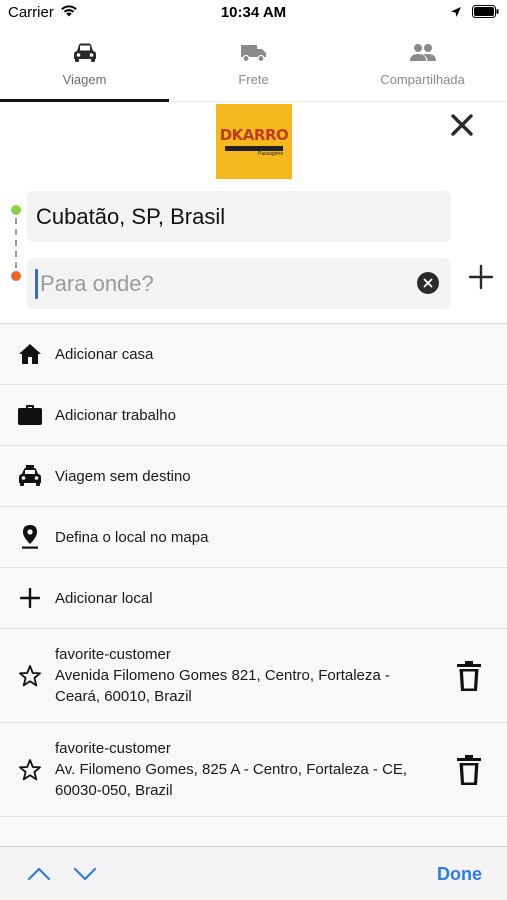  Describe the element at coordinates (254, 135) in the screenshot. I see `logo-text: DKARRO` at that location.